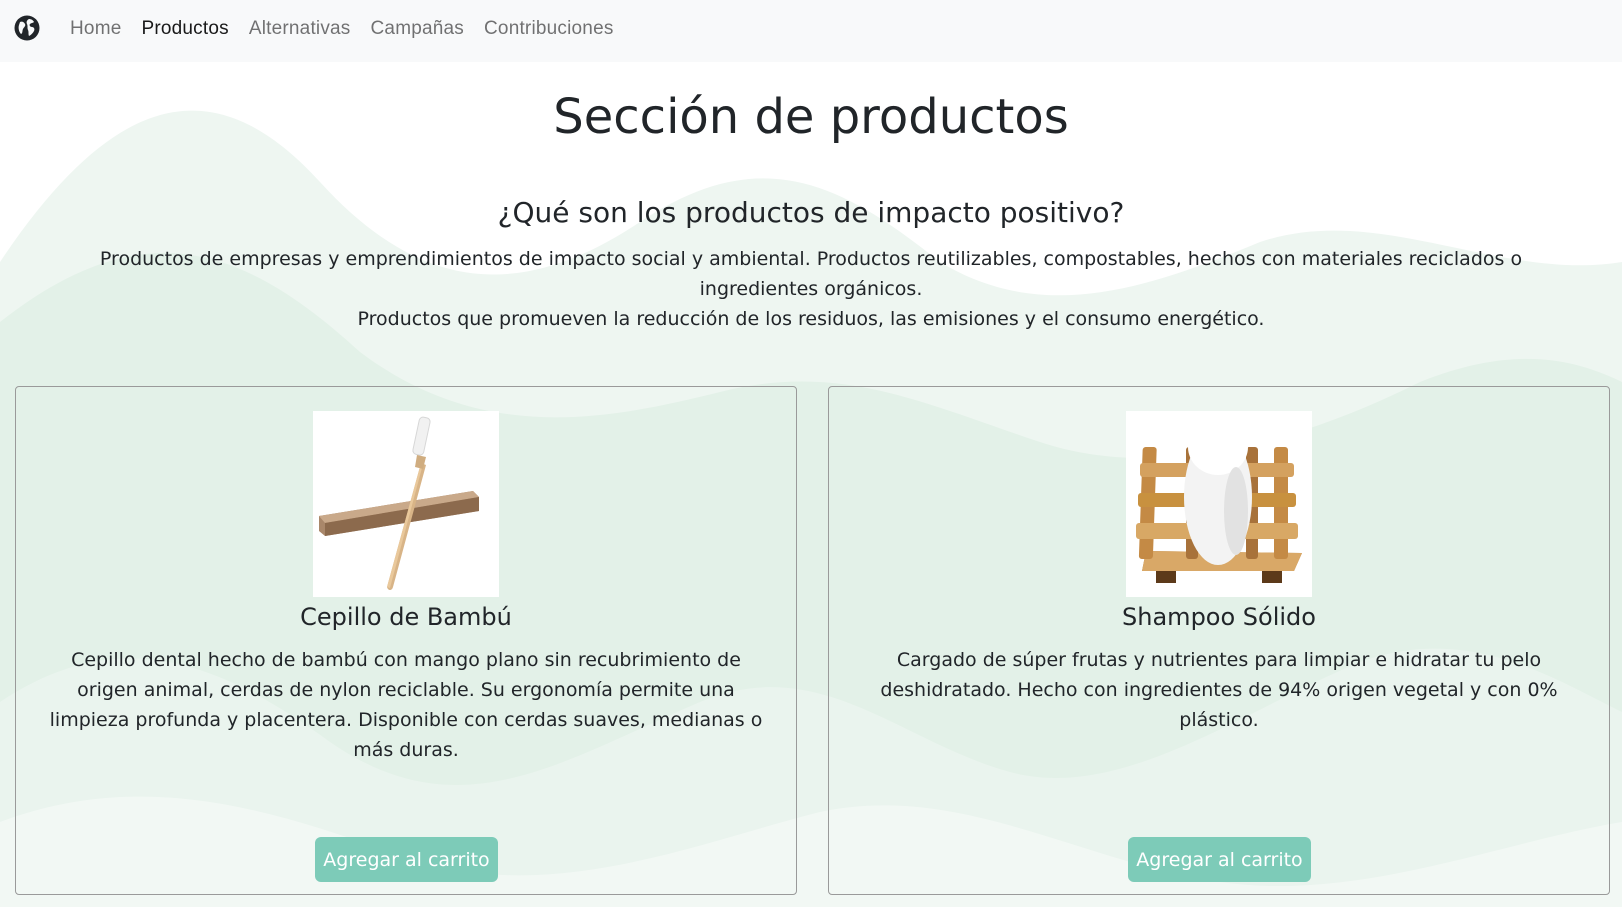  What do you see at coordinates (1219, 617) in the screenshot?
I see `product-title: Shampoo Sólido` at bounding box center [1219, 617].